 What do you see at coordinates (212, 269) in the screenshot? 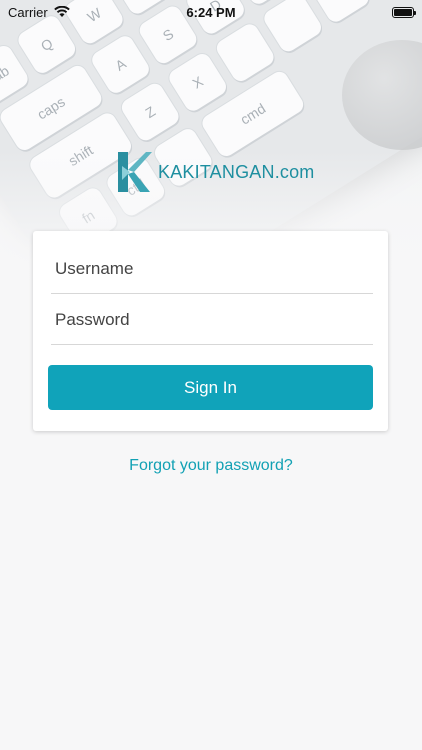
I see `username-input` at bounding box center [212, 269].